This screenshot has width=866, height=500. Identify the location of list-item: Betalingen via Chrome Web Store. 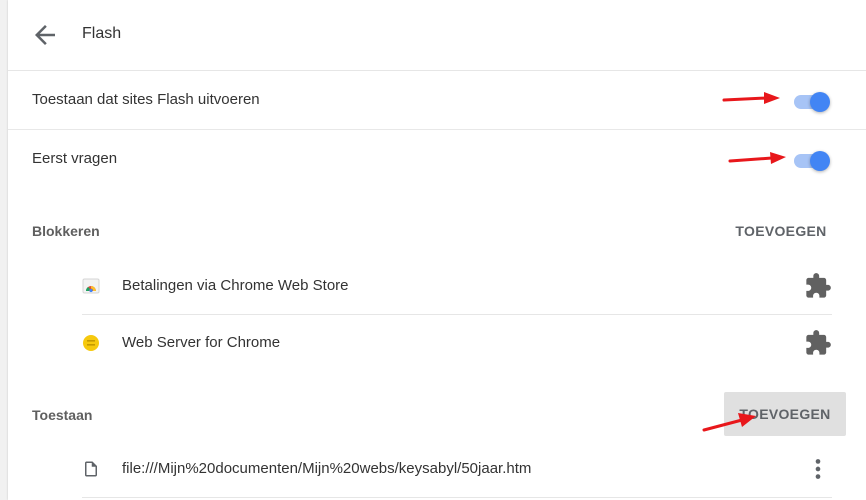
(457, 286).